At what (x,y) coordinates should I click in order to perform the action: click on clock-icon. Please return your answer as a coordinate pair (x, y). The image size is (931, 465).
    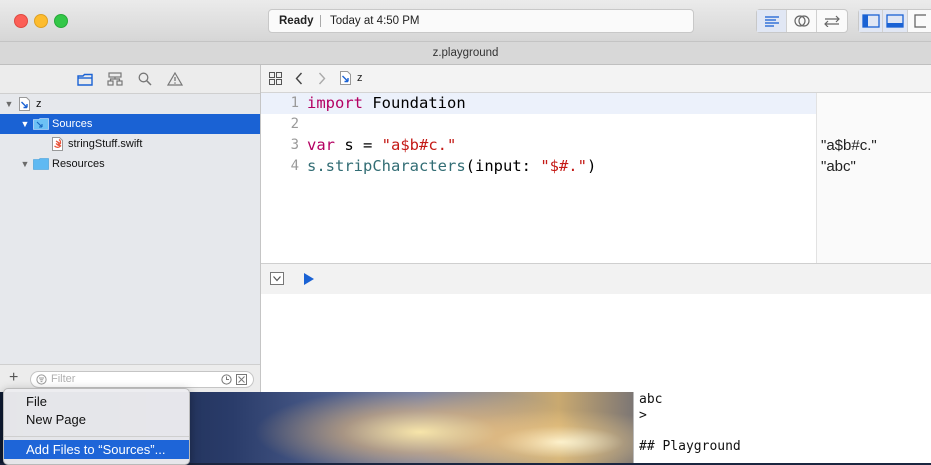
    Looking at the image, I should click on (226, 379).